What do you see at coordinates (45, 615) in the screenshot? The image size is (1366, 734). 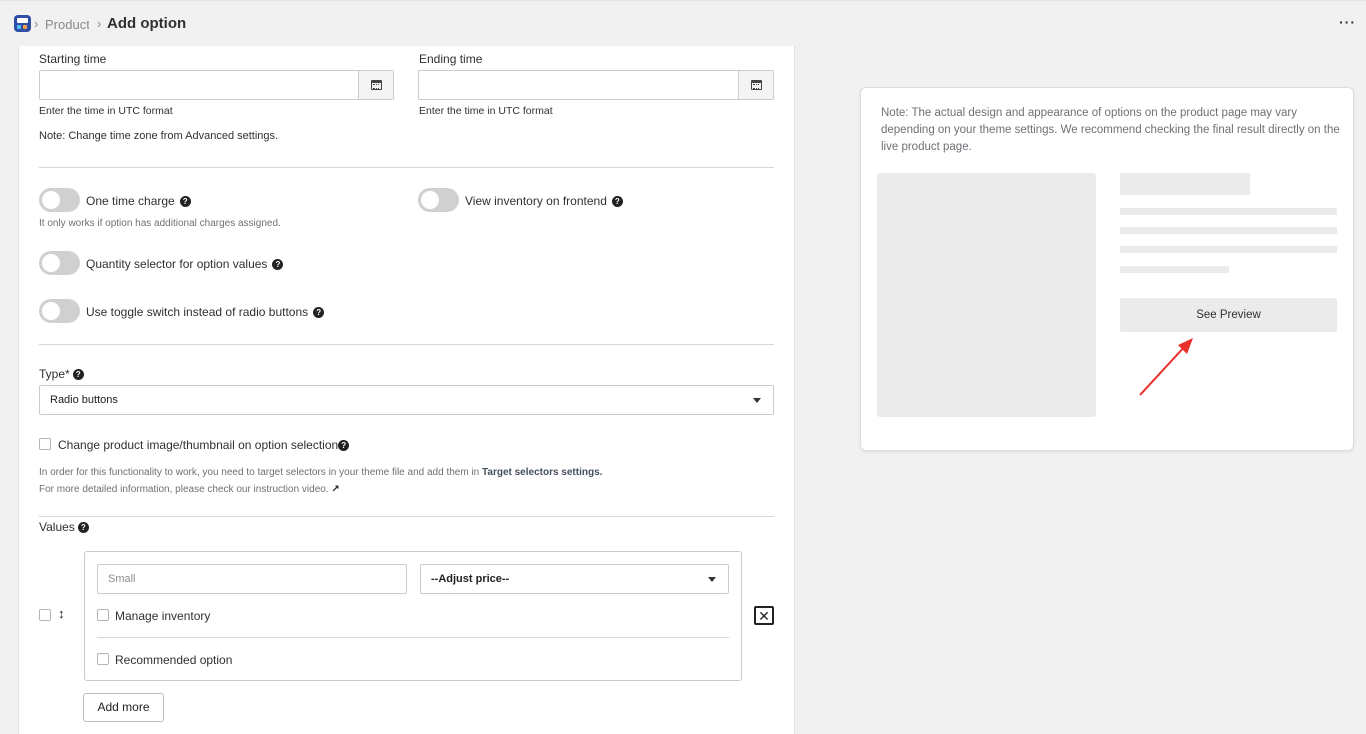 I see `value-row-checkbox` at bounding box center [45, 615].